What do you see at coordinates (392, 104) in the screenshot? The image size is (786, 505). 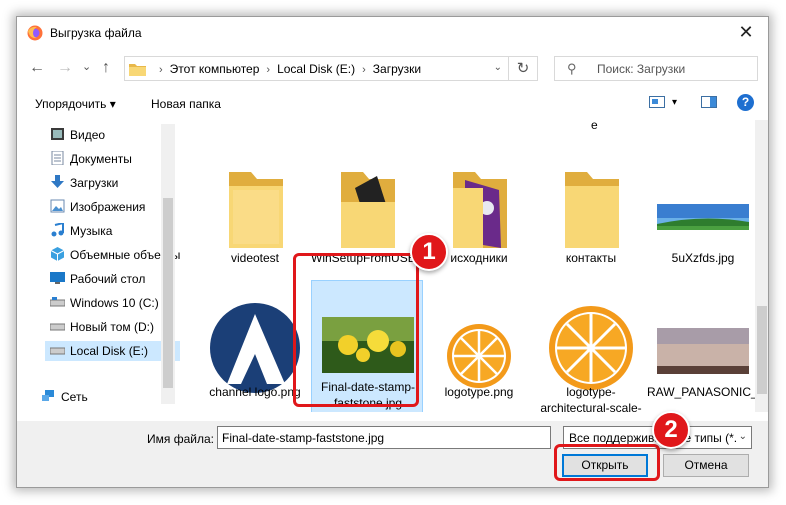 I see `command-bar: Упорядочить ▾ Новая папка ▾ ?` at bounding box center [392, 104].